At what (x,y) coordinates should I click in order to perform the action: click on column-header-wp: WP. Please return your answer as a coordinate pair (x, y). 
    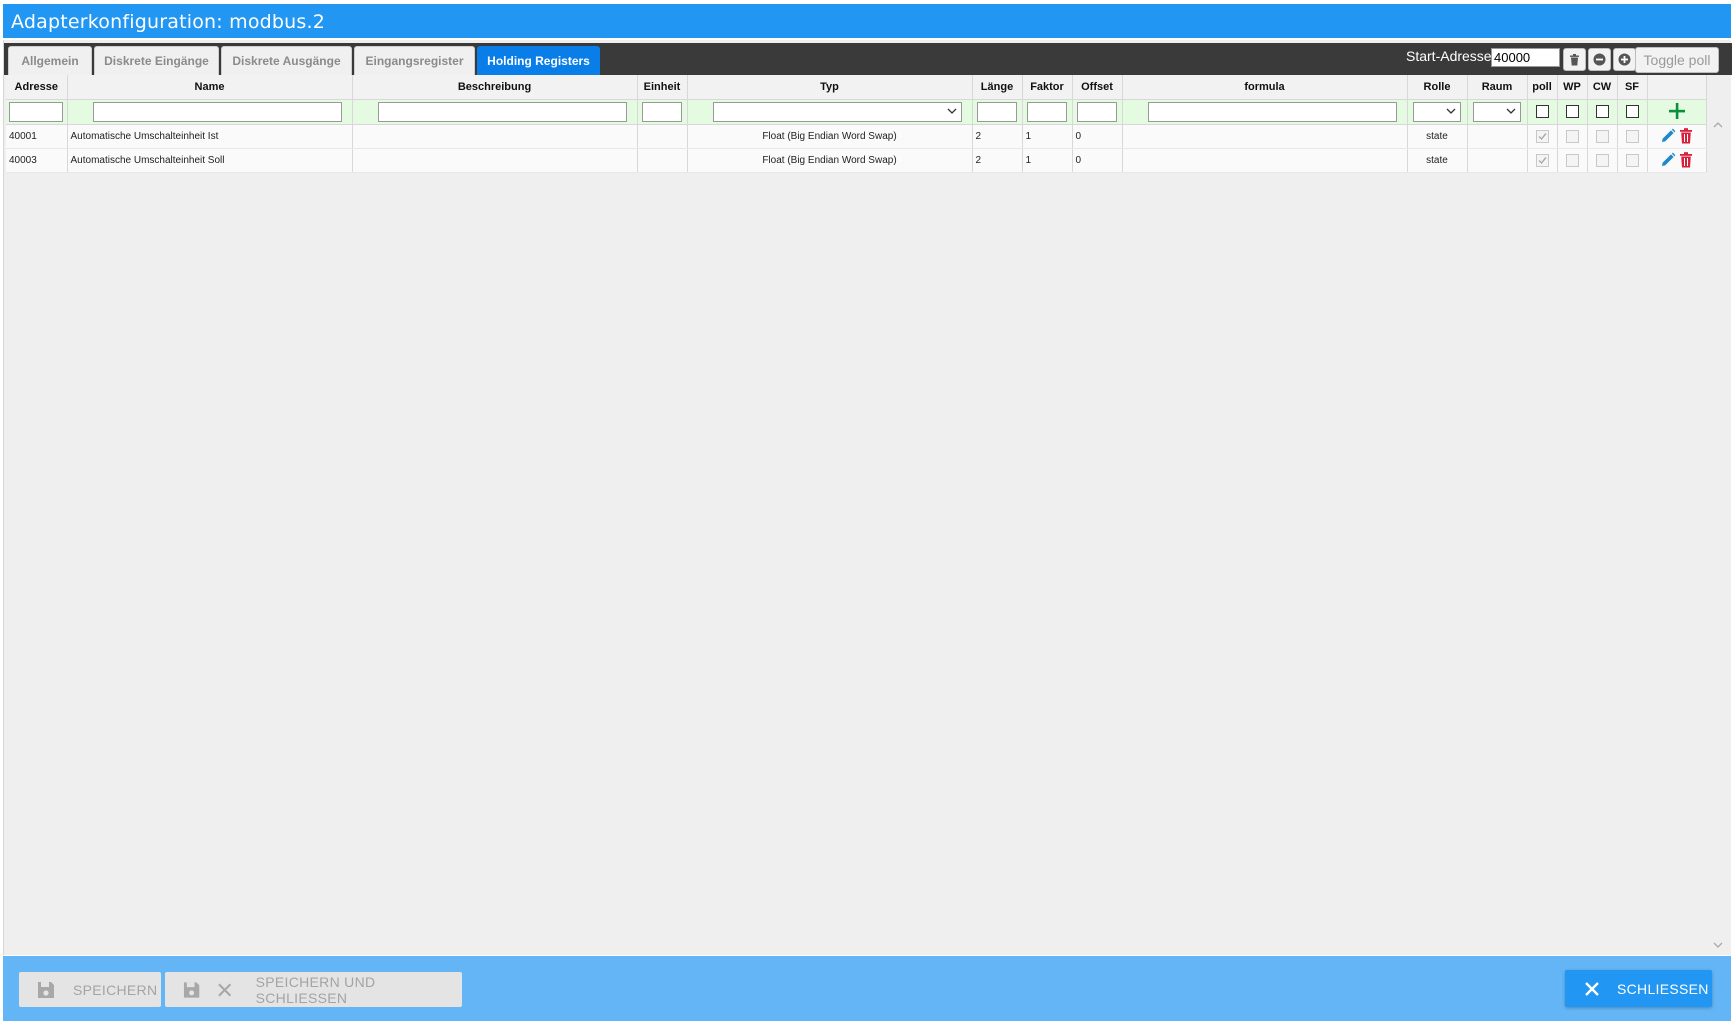
    Looking at the image, I should click on (1572, 87).